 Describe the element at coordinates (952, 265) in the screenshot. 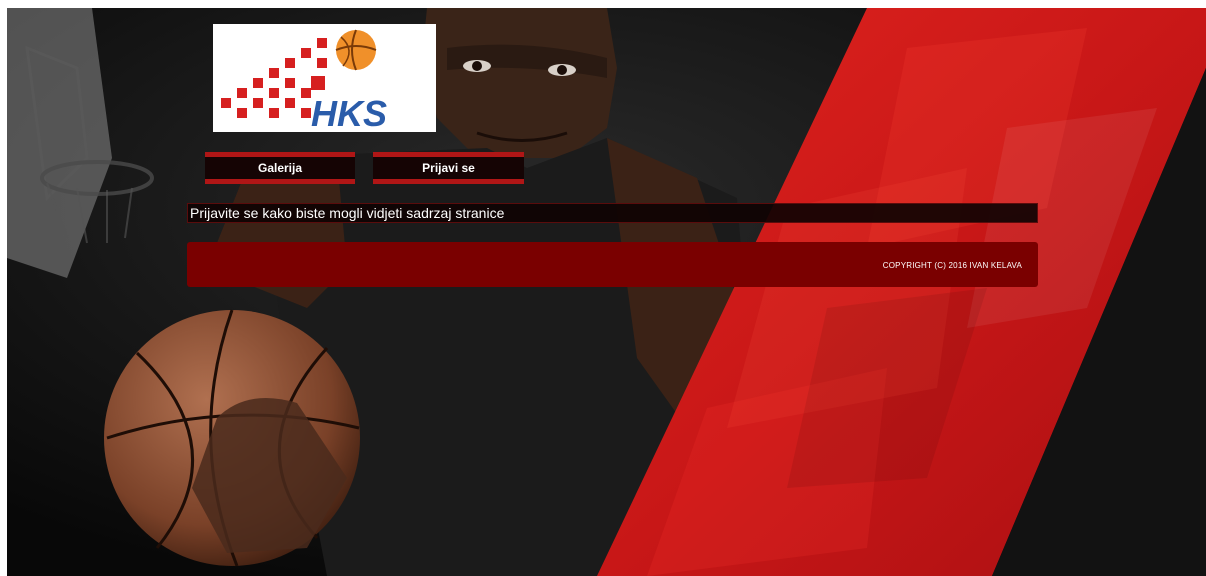

I see `copyright-text: COPYRIGHT (C) 2016 IVAN KELAVA` at that location.